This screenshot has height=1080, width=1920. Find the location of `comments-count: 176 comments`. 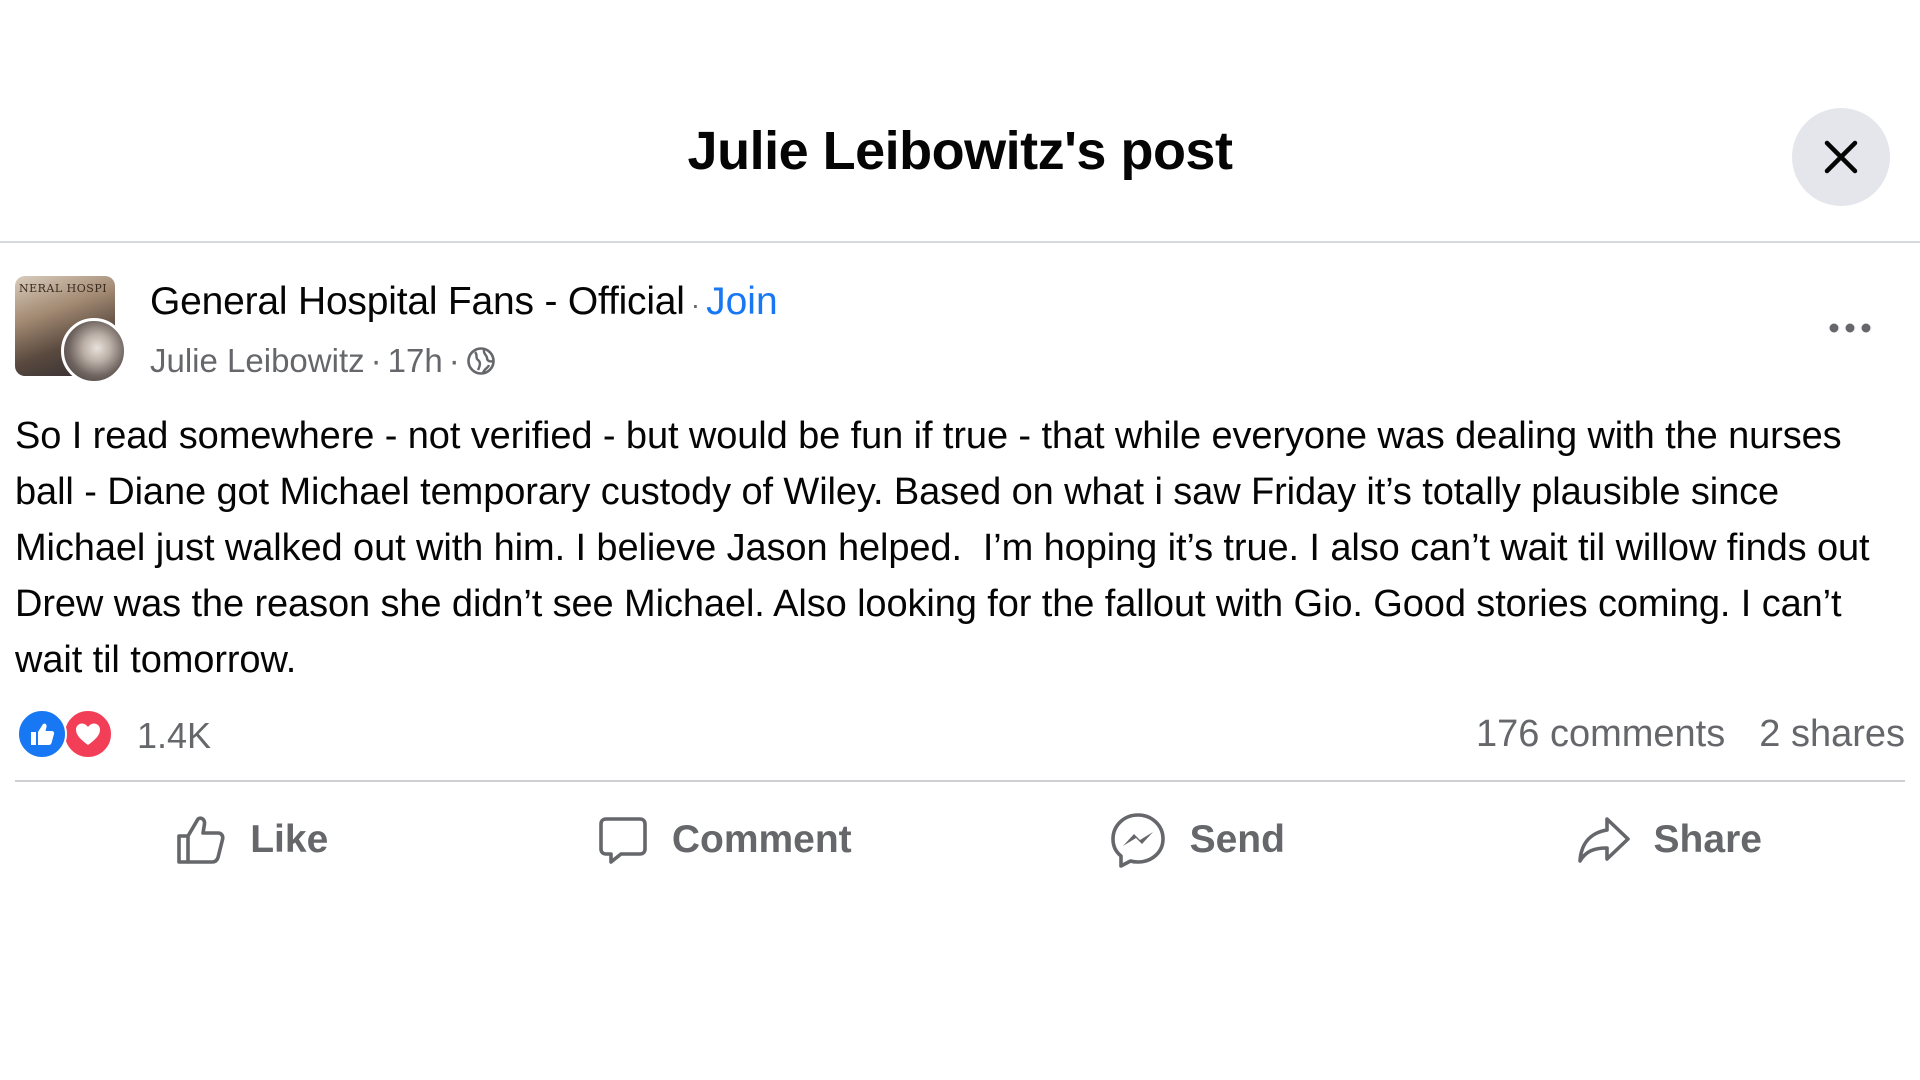

comments-count: 176 comments is located at coordinates (1600, 734).